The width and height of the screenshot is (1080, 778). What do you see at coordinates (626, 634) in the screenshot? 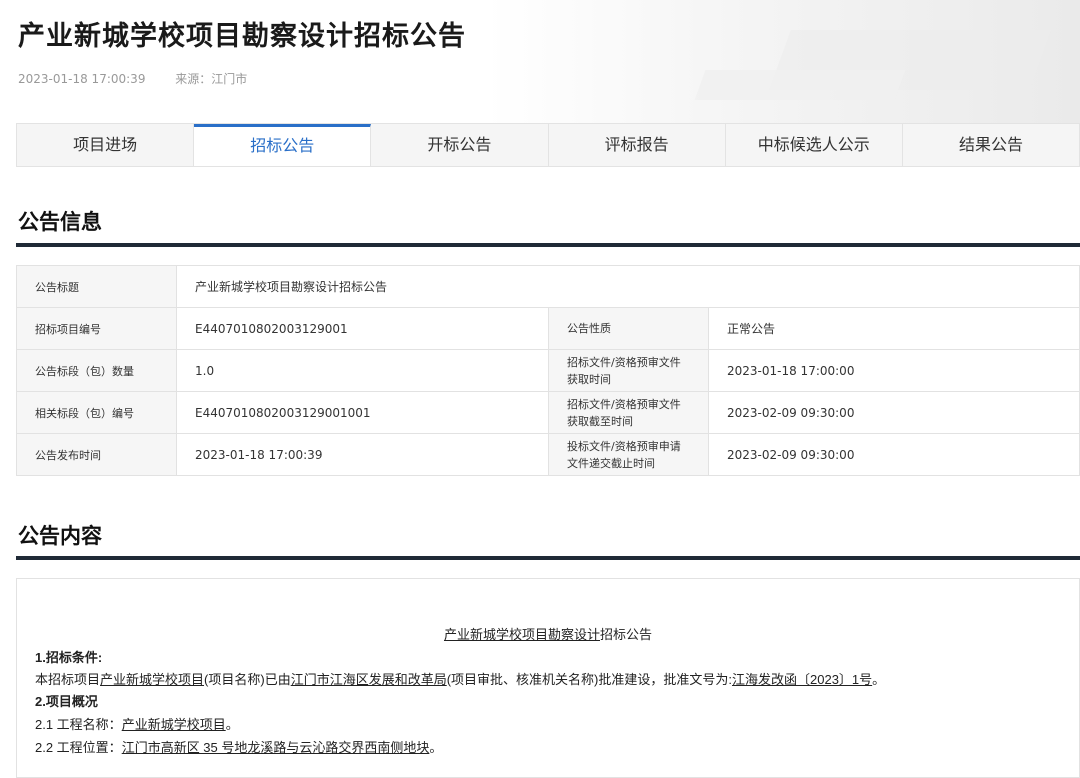
I see `document-title-suffix: 招标公告` at bounding box center [626, 634].